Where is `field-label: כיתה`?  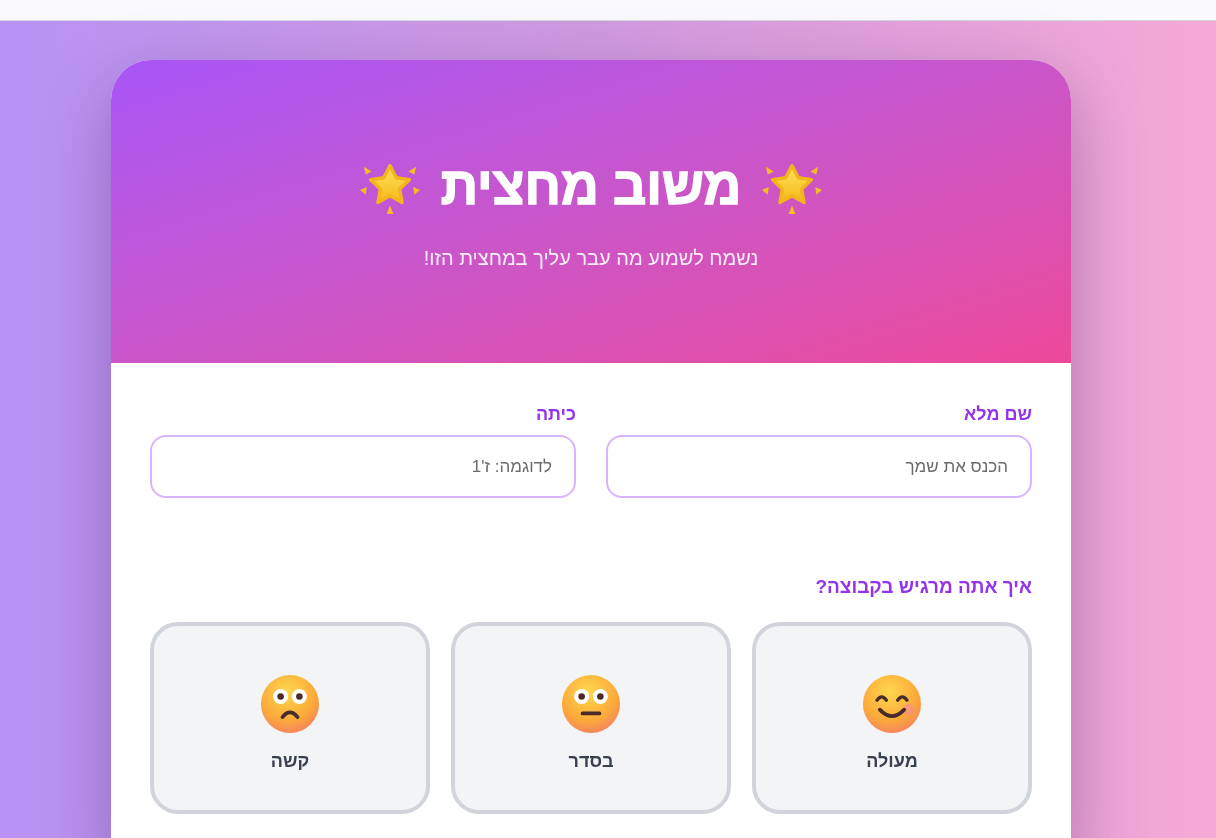 field-label: כיתה is located at coordinates (555, 414).